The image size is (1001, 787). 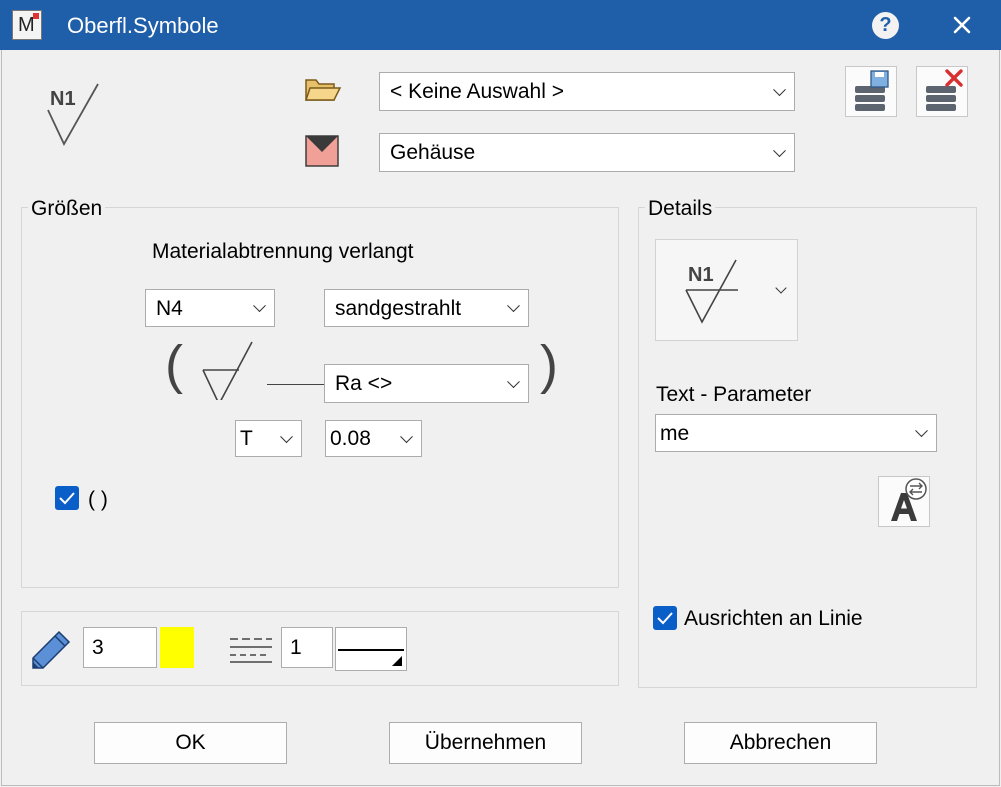 I want to click on direction-combo-value: T, so click(x=246, y=438).